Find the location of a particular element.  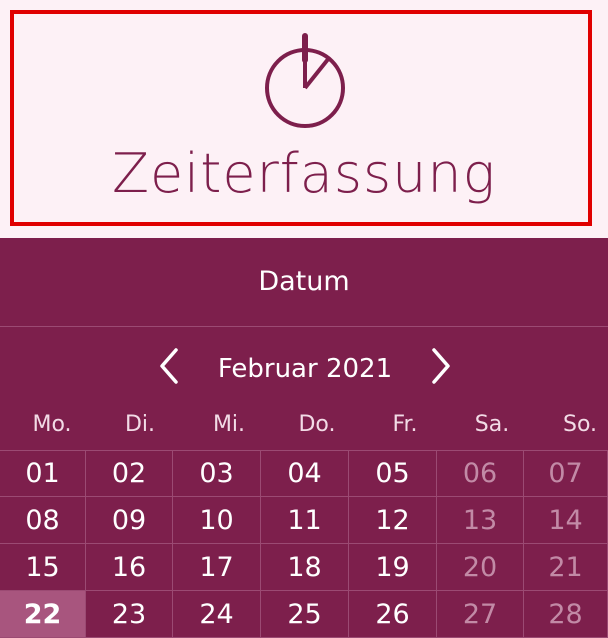

day-cell: 20 is located at coordinates (480, 567).